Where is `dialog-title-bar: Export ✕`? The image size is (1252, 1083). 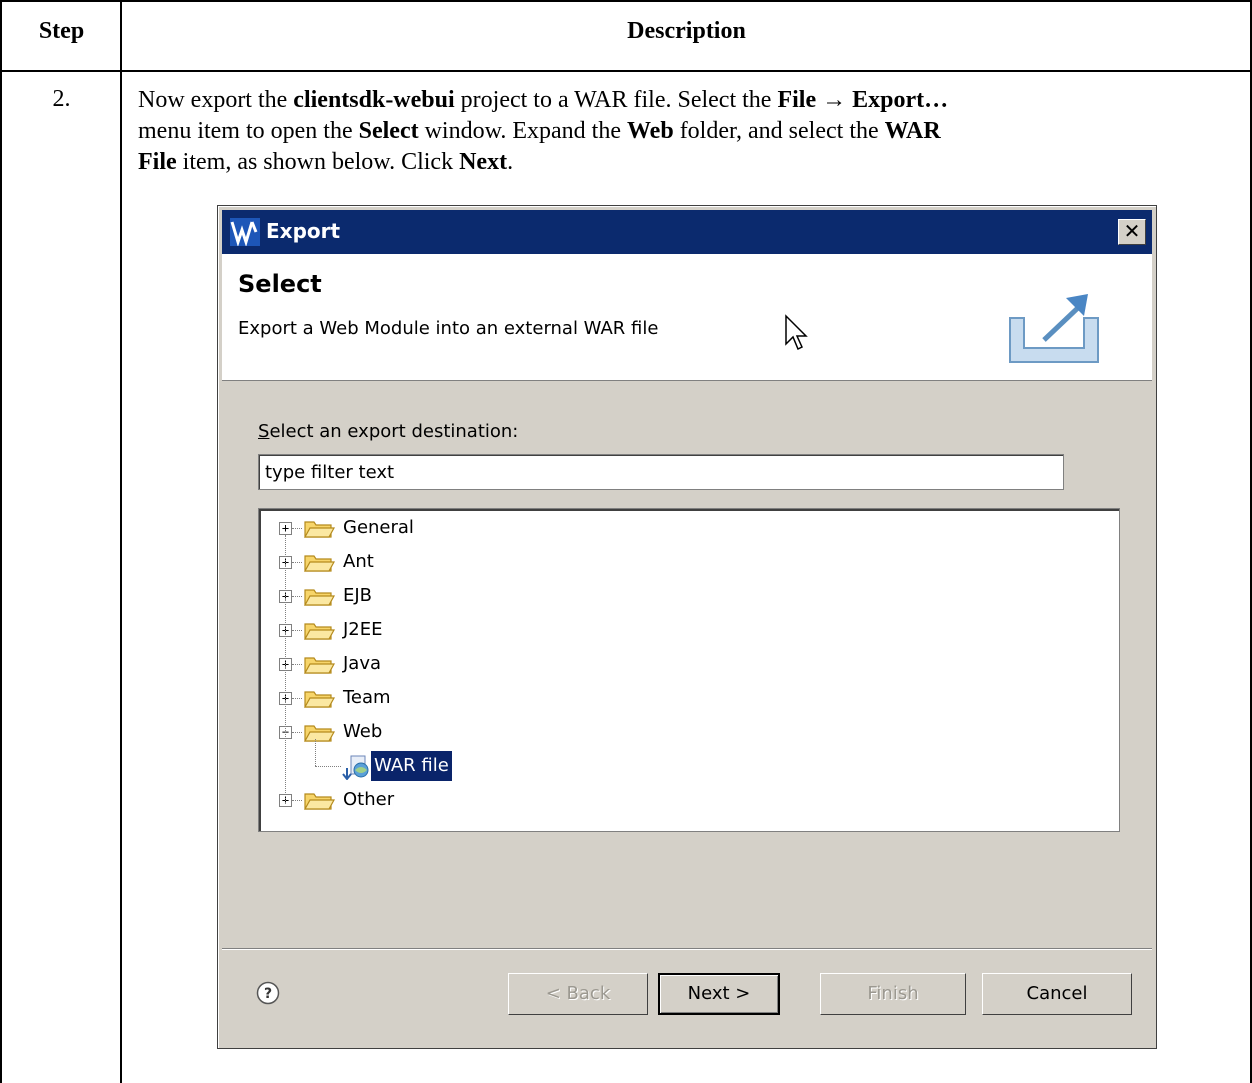 dialog-title-bar: Export ✕ is located at coordinates (687, 232).